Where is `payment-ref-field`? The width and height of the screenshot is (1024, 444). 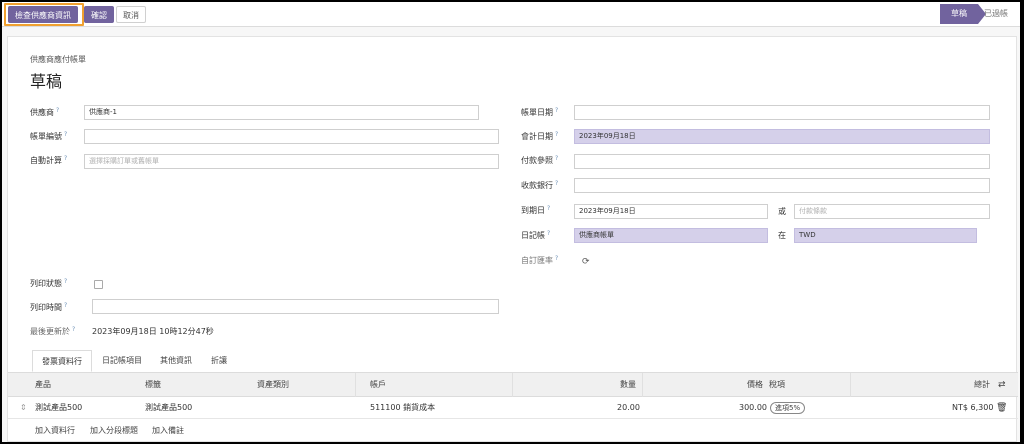 payment-ref-field is located at coordinates (782, 161).